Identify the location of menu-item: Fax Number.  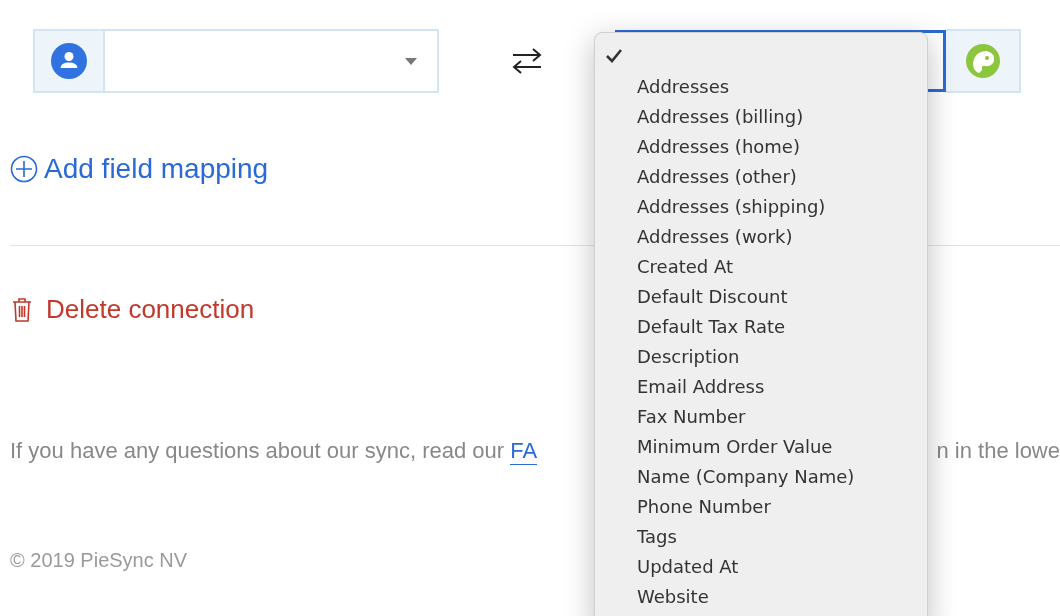
(761, 416).